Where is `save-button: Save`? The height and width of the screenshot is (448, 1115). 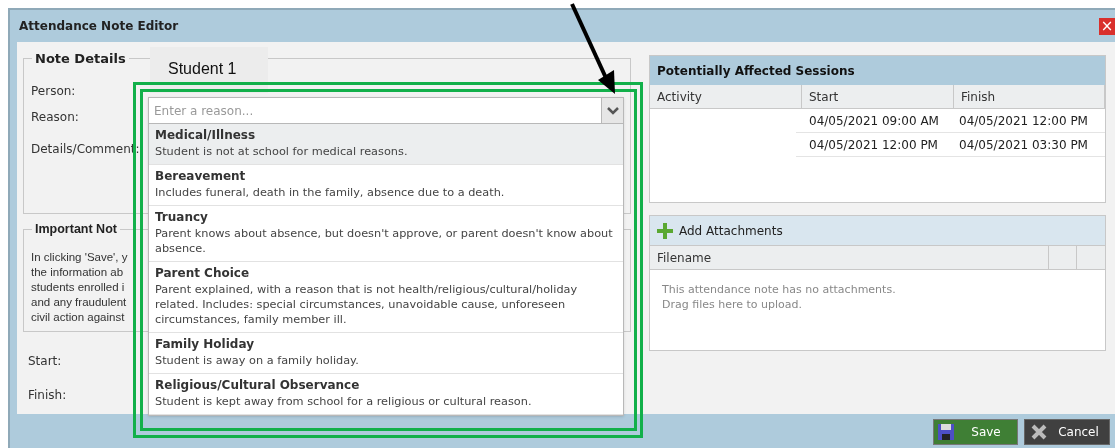 save-button: Save is located at coordinates (975, 432).